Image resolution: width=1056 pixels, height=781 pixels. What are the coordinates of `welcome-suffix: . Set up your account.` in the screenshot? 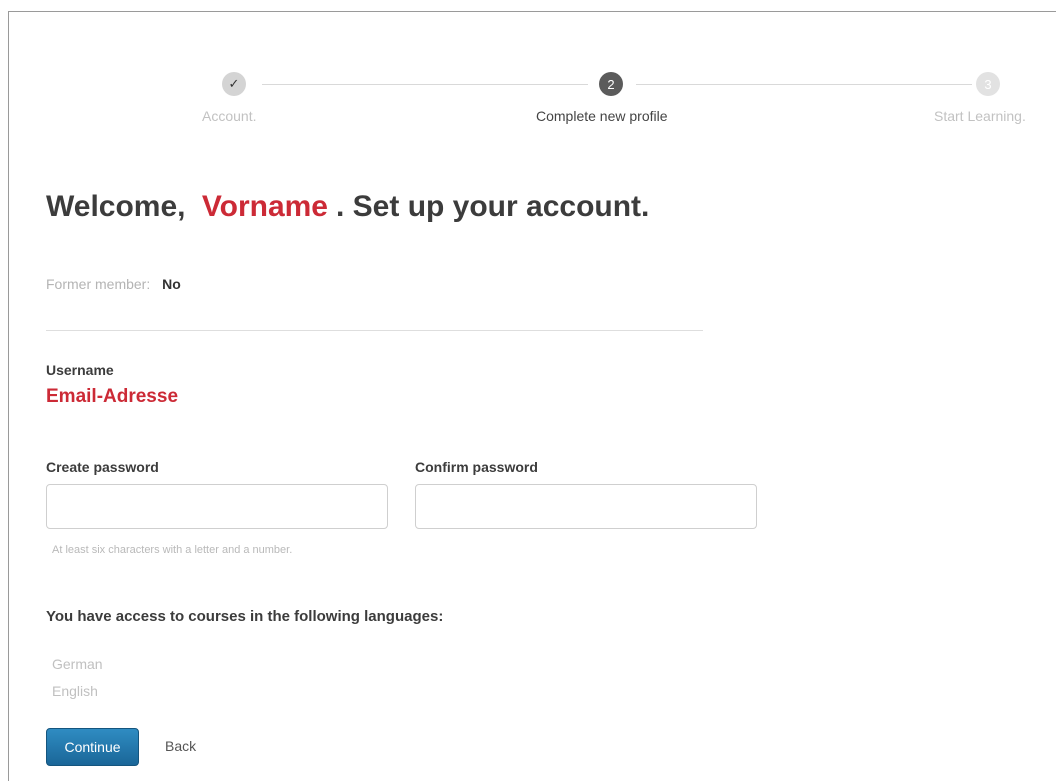 It's located at (493, 206).